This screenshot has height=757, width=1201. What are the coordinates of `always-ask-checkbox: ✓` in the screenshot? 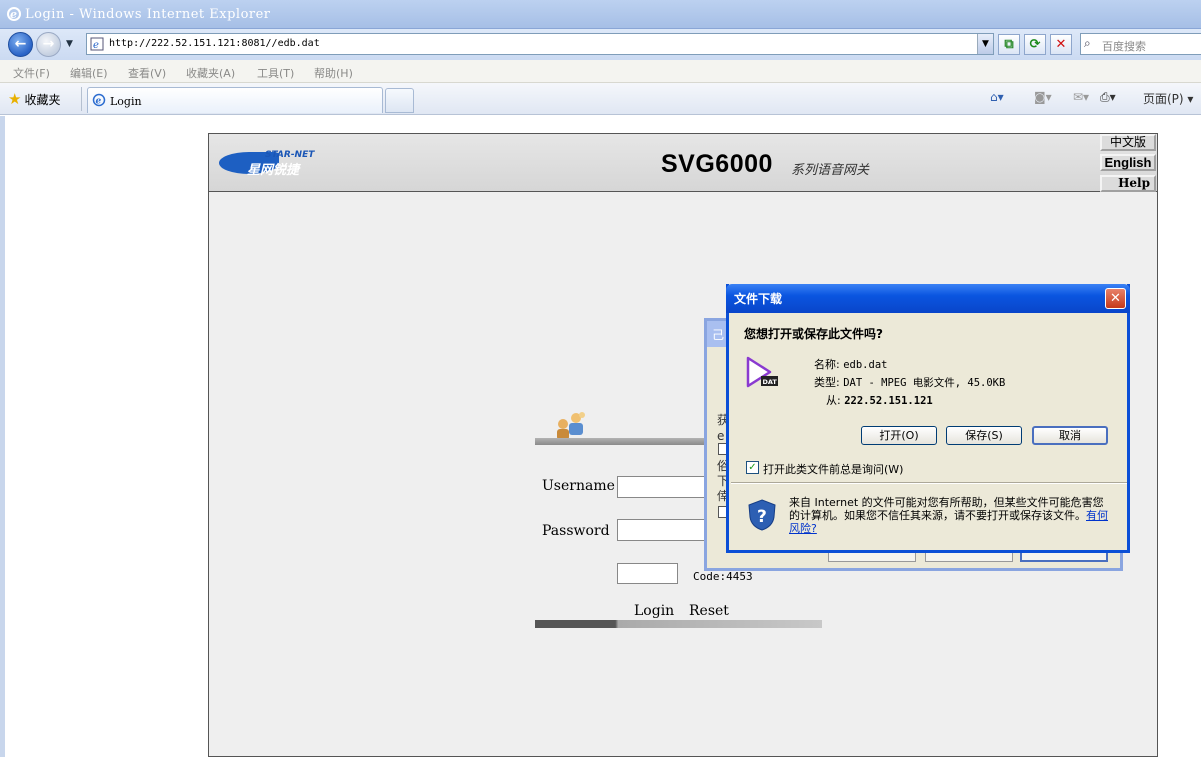 It's located at (752, 467).